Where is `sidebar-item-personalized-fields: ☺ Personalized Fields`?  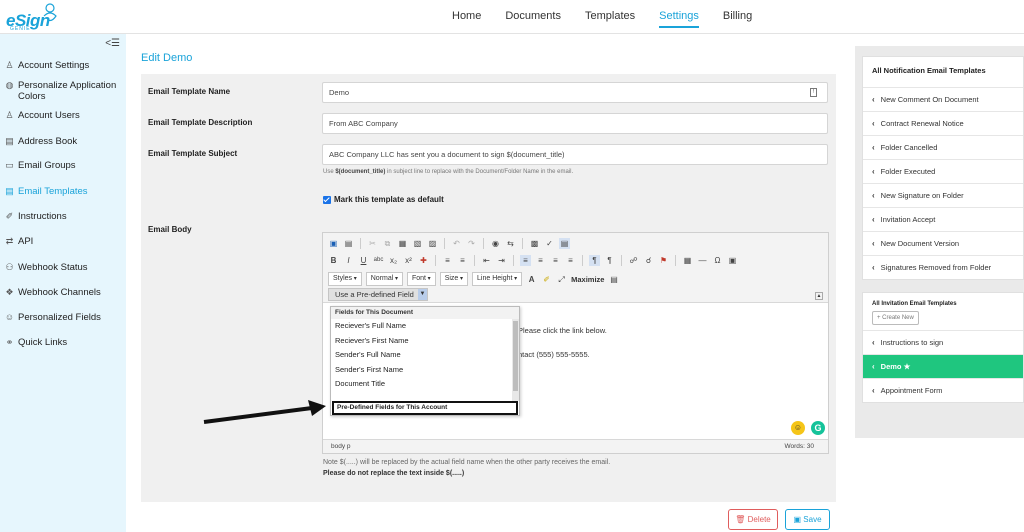 sidebar-item-personalized-fields: ☺ Personalized Fields is located at coordinates (62, 317).